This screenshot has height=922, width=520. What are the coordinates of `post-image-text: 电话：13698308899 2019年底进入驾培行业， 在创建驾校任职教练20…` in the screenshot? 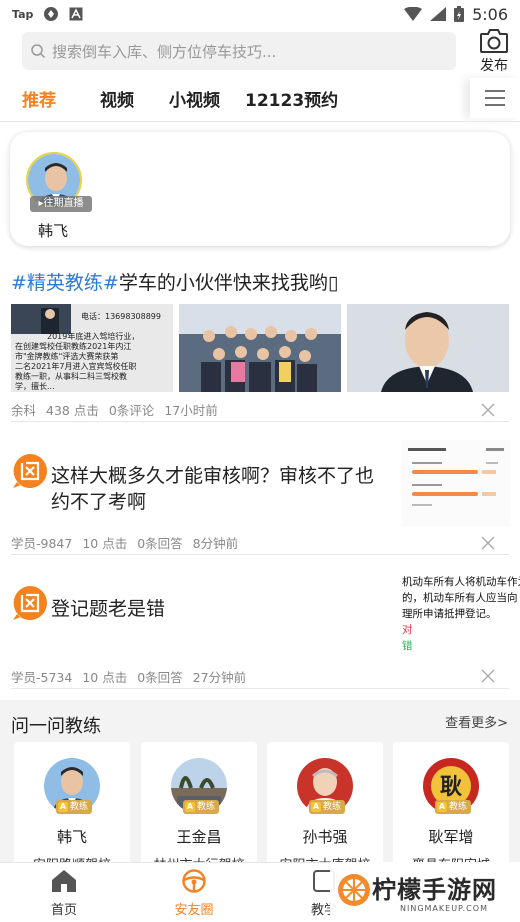 It's located at (88, 351).